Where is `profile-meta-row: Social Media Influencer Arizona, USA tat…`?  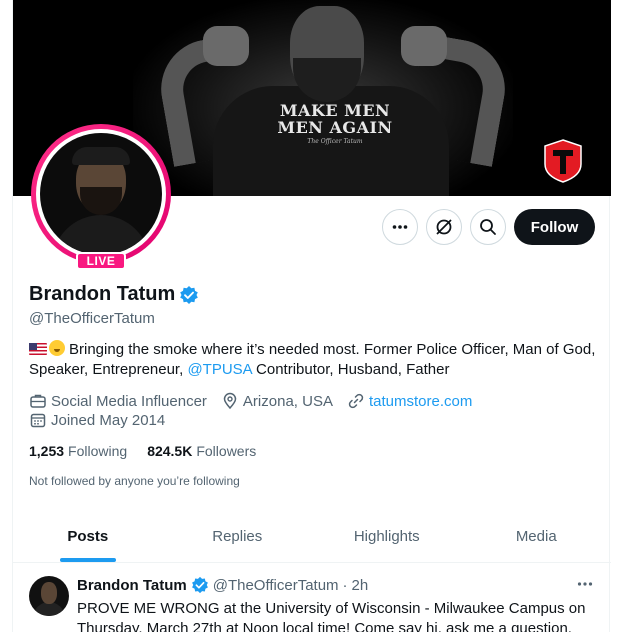
profile-meta-row: Social Media Influencer Arizona, USA tat… is located at coordinates (250, 401).